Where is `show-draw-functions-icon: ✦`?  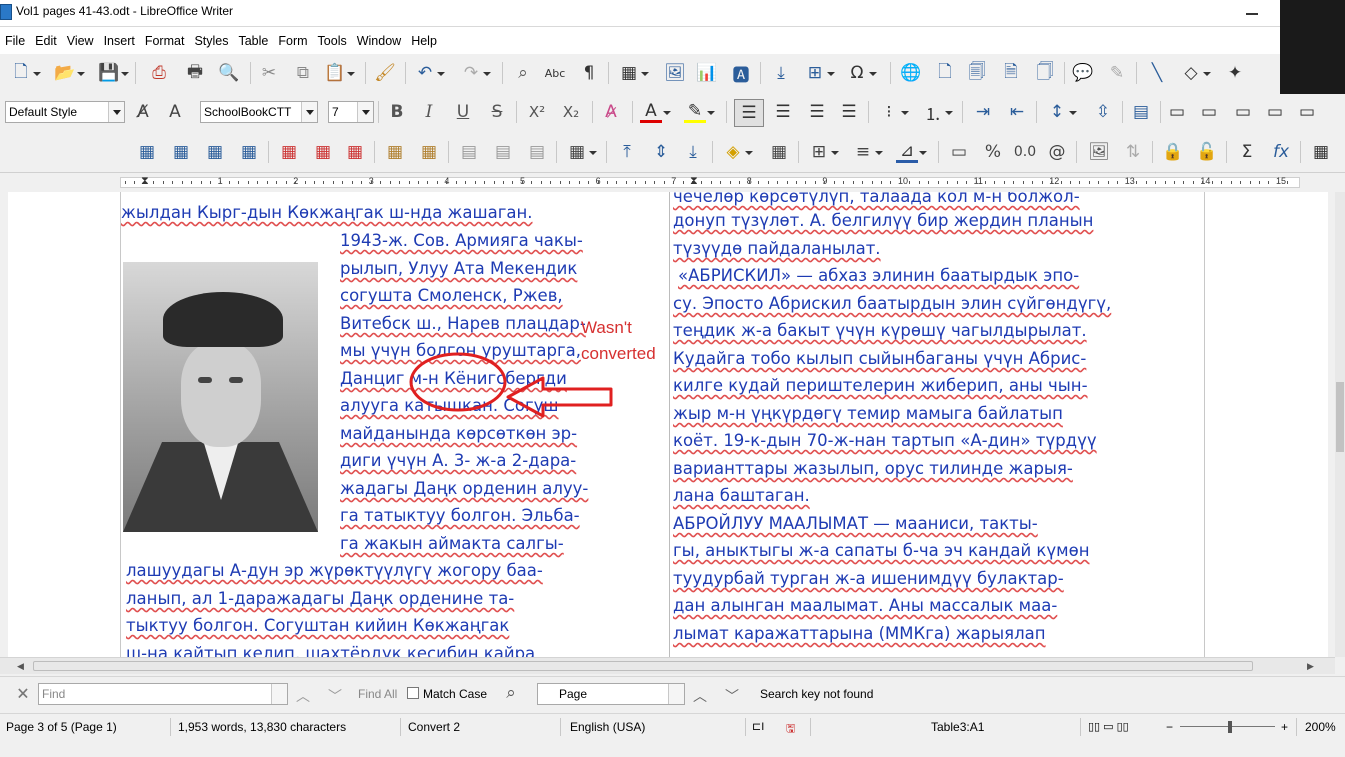 show-draw-functions-icon: ✦ is located at coordinates (1235, 73).